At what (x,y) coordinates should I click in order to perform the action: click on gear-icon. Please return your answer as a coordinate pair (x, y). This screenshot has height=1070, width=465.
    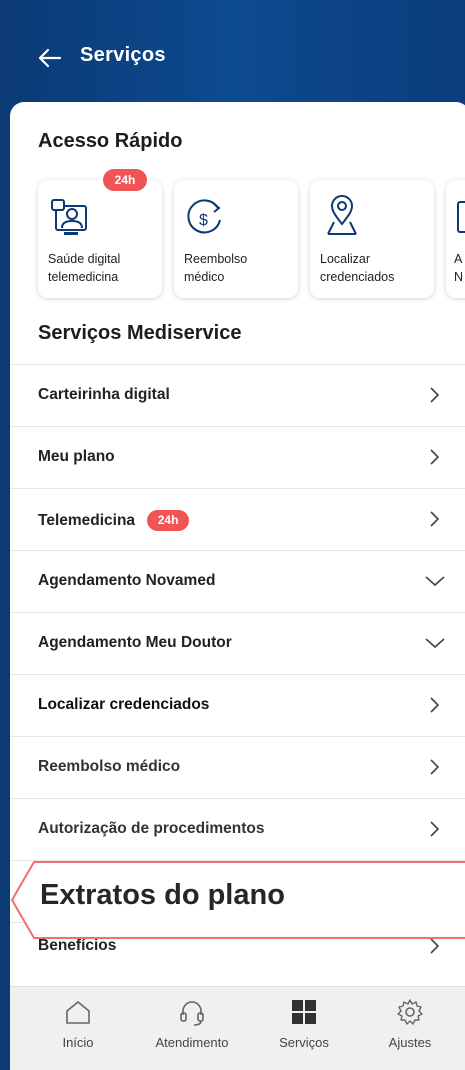
    Looking at the image, I should click on (410, 1012).